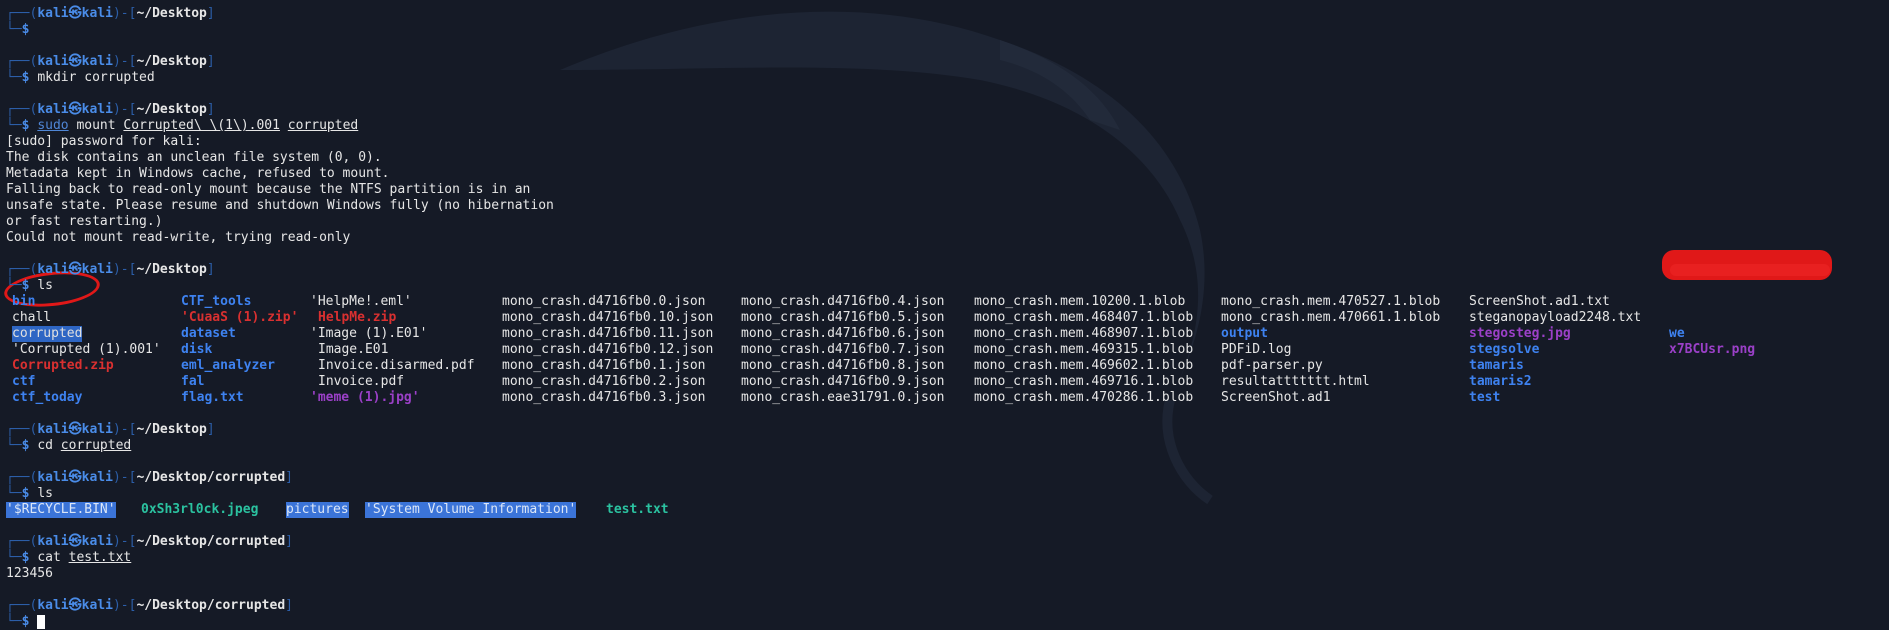  I want to click on file-entry: 'meme (1).jpg', so click(365, 397).